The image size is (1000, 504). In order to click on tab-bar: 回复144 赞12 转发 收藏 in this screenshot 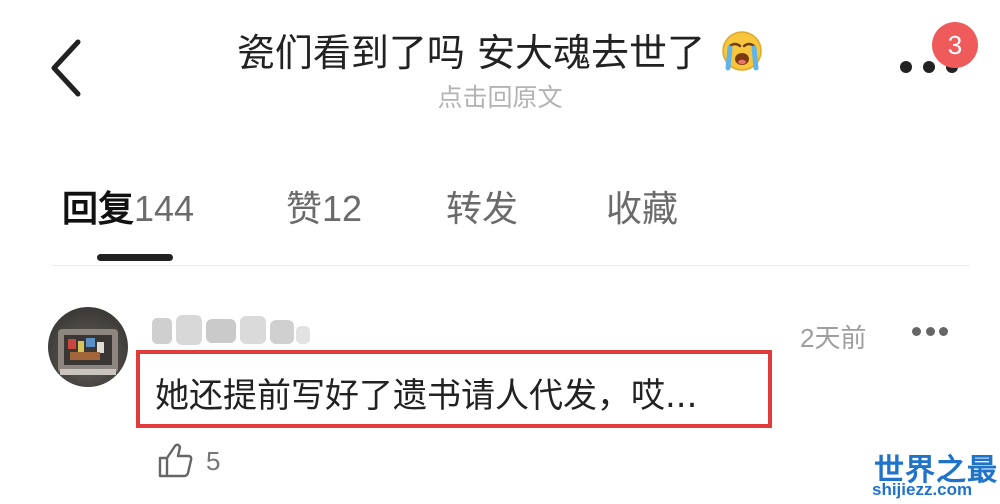, I will do `click(500, 210)`.